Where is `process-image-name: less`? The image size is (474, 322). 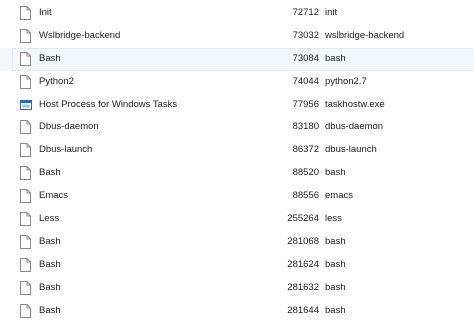 process-image-name: less is located at coordinates (333, 219).